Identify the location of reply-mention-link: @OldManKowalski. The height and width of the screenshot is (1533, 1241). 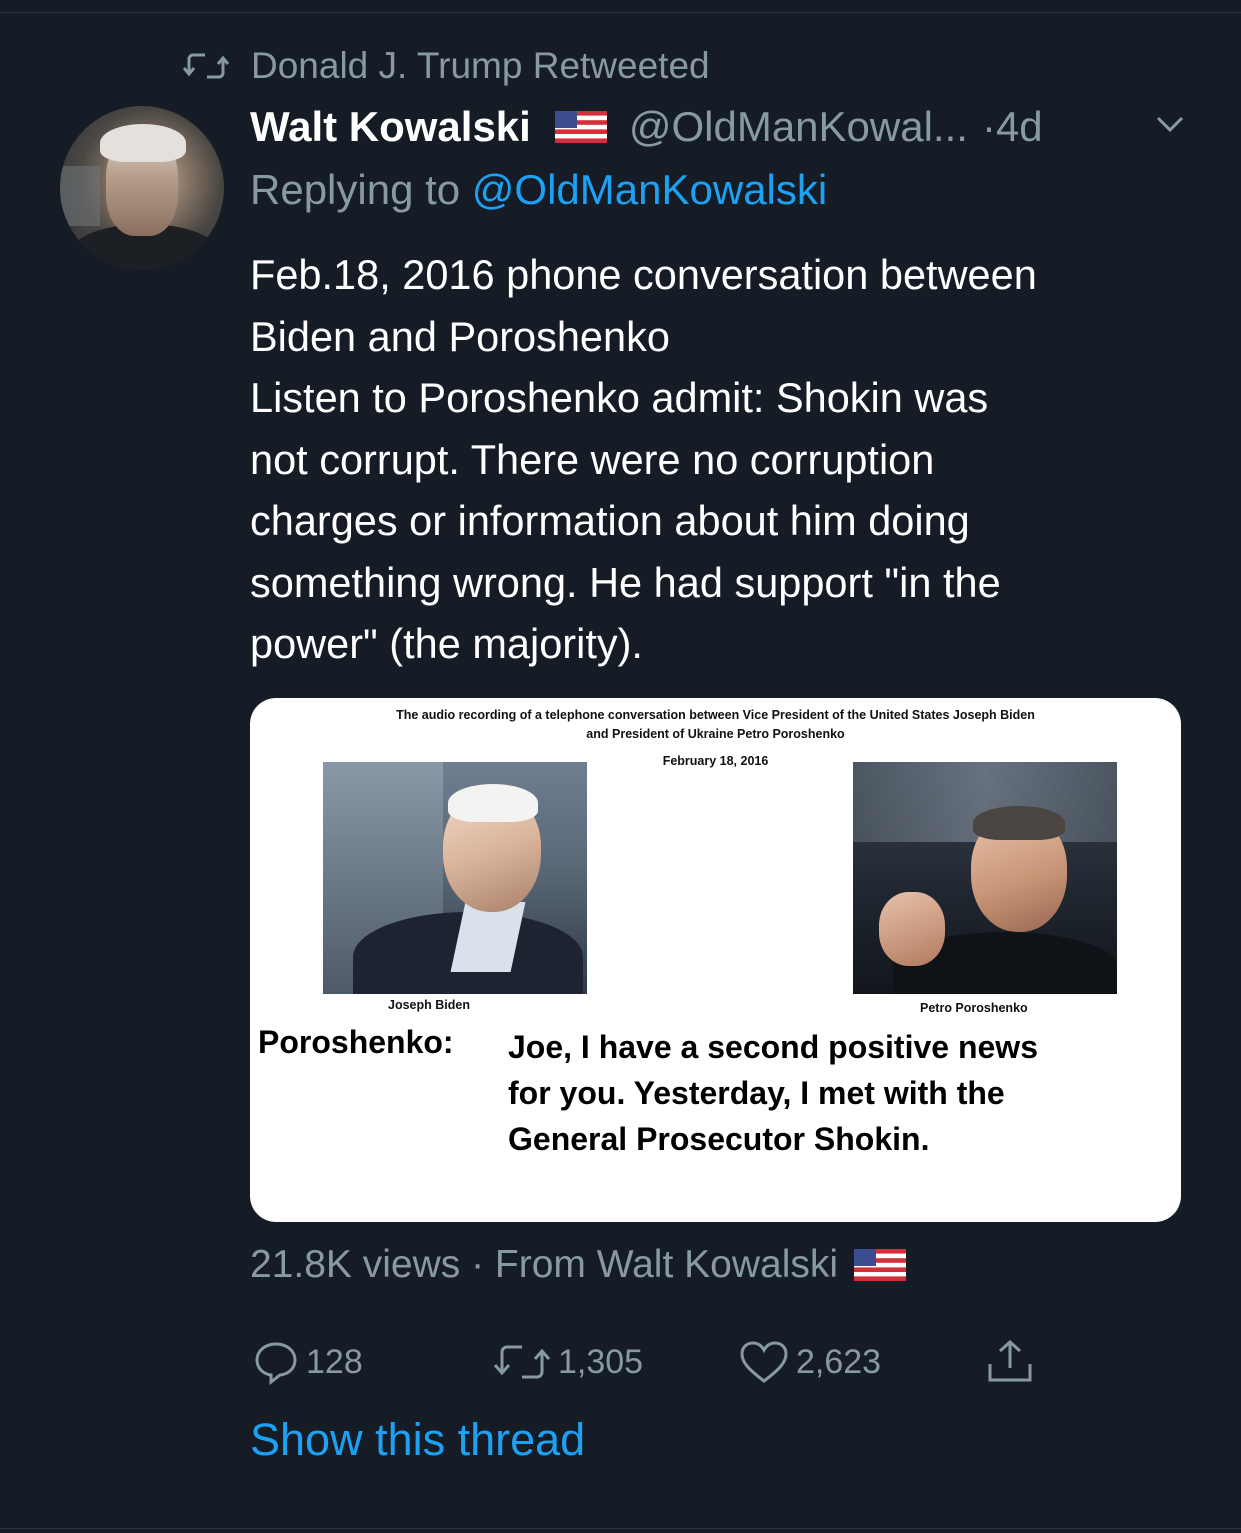
(649, 189).